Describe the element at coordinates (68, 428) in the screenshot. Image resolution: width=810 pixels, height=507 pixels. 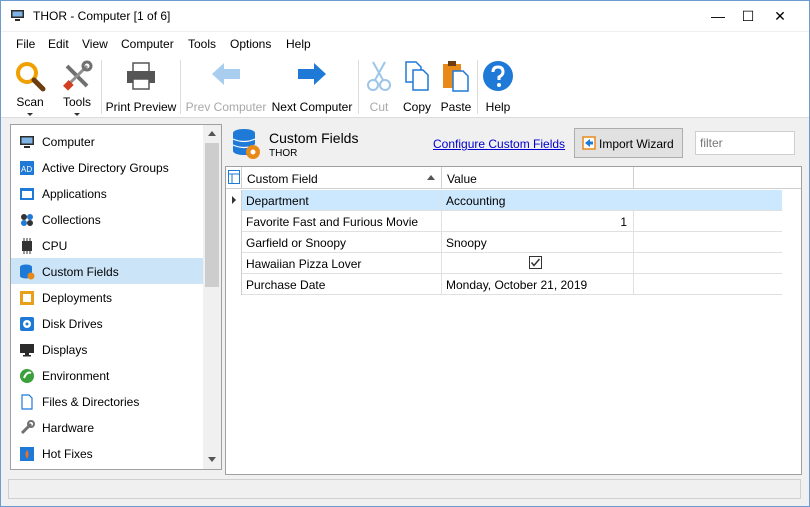
I see `nav-item-label: Hardware` at that location.